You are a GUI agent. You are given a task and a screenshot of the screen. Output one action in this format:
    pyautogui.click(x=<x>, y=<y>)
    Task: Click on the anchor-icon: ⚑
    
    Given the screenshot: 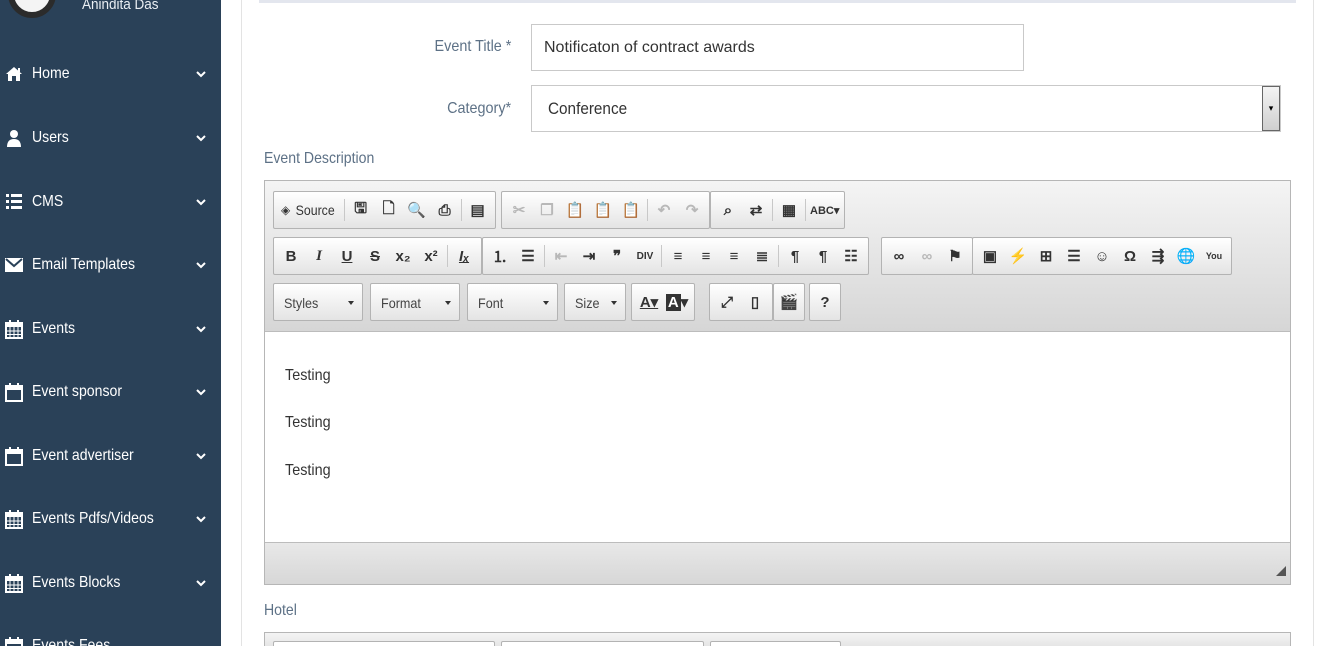 What is the action you would take?
    pyautogui.click(x=955, y=256)
    